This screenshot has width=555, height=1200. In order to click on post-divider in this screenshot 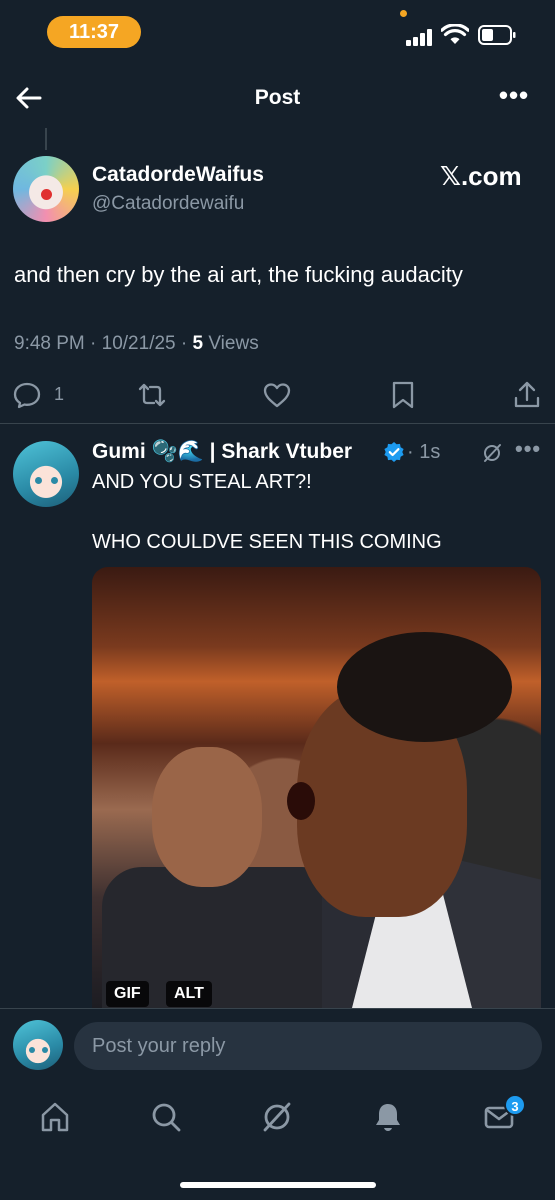, I will do `click(277, 423)`.